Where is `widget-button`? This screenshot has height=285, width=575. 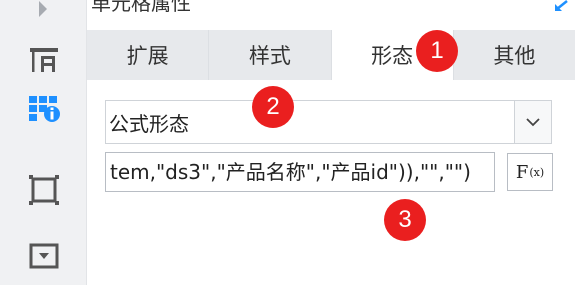 widget-button is located at coordinates (44, 256).